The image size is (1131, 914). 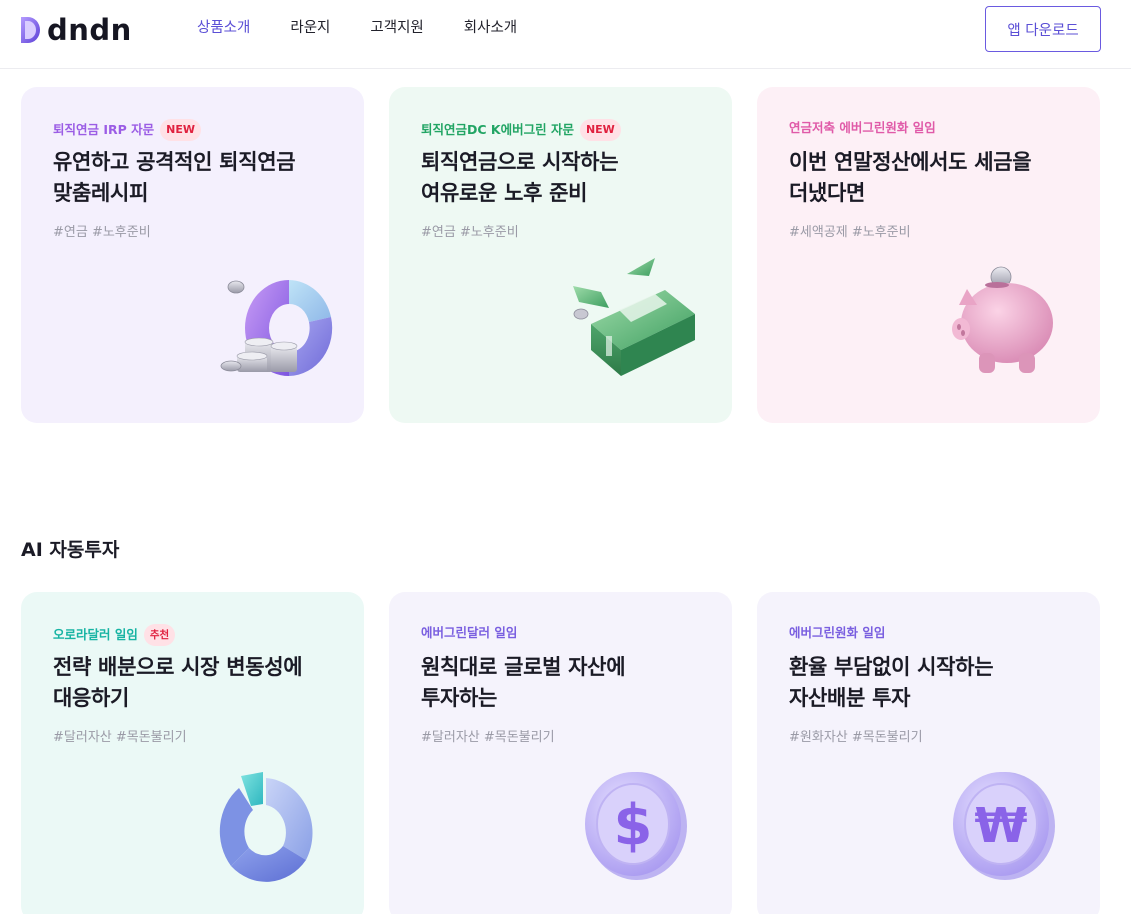 What do you see at coordinates (104, 129) in the screenshot?
I see `card-category-label: 퇴직연금 IRP 자문` at bounding box center [104, 129].